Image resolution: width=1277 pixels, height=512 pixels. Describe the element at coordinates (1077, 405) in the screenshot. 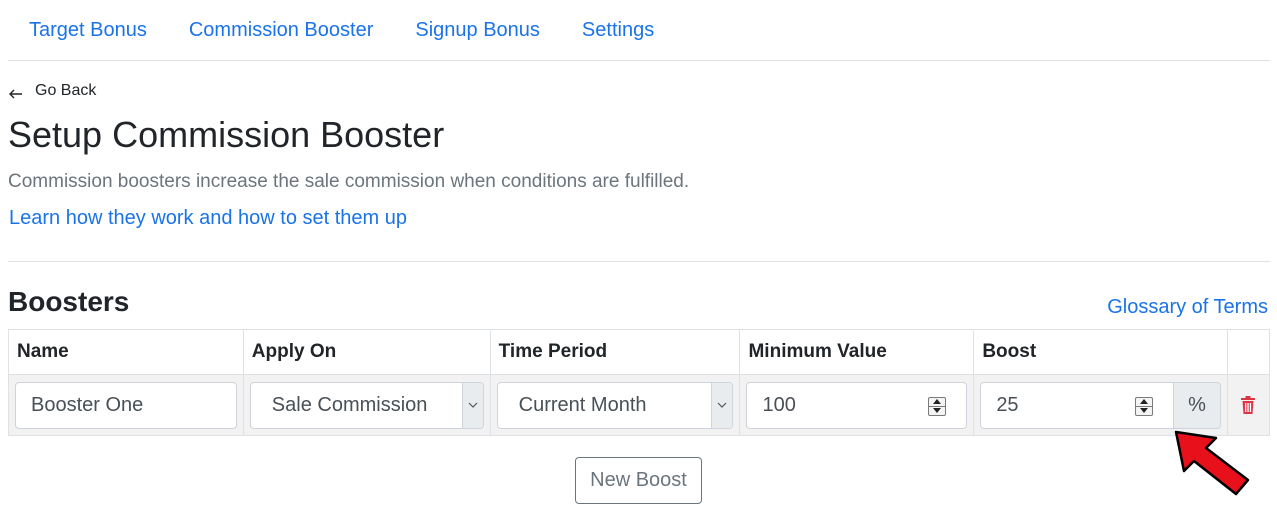

I see `boost-input: 25` at that location.